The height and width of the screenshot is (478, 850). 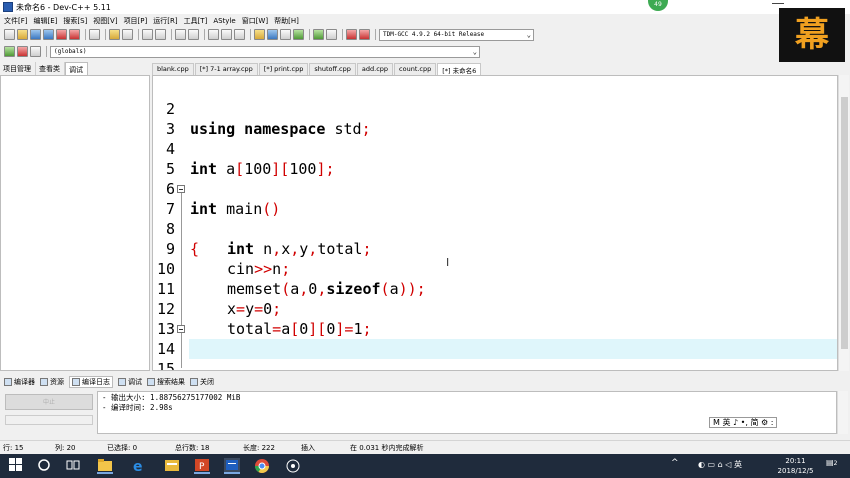 I want to click on menu-file: 文件[F], so click(x=16, y=21).